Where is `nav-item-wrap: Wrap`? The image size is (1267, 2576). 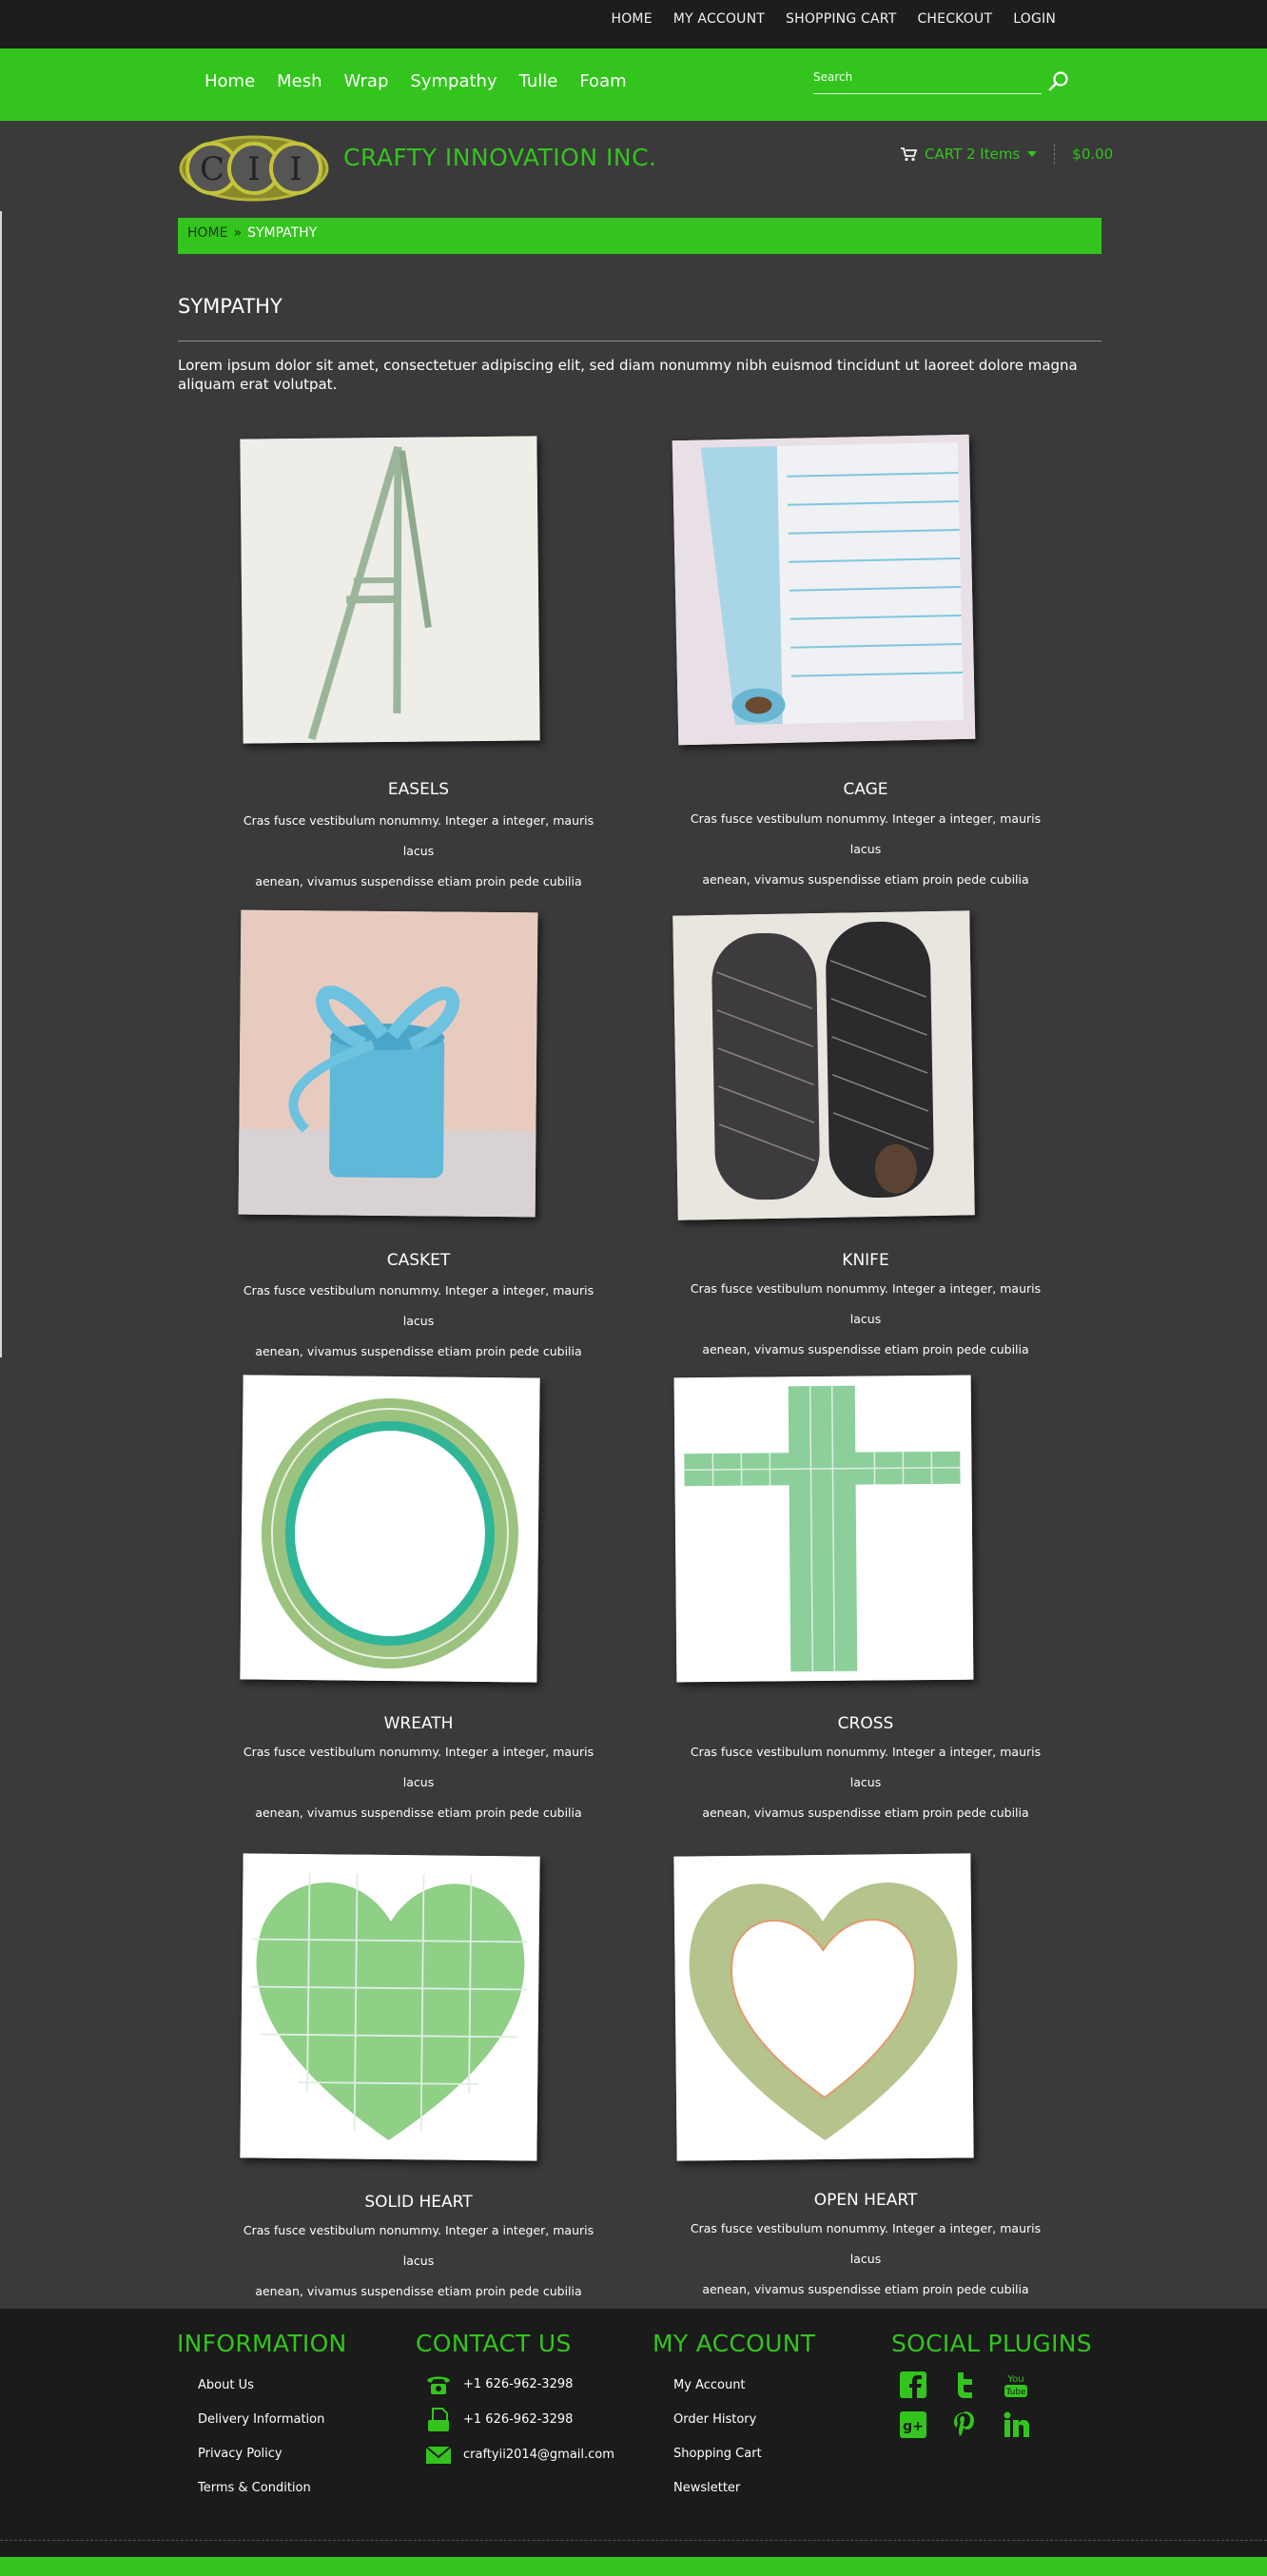
nav-item-wrap: Wrap is located at coordinates (367, 81).